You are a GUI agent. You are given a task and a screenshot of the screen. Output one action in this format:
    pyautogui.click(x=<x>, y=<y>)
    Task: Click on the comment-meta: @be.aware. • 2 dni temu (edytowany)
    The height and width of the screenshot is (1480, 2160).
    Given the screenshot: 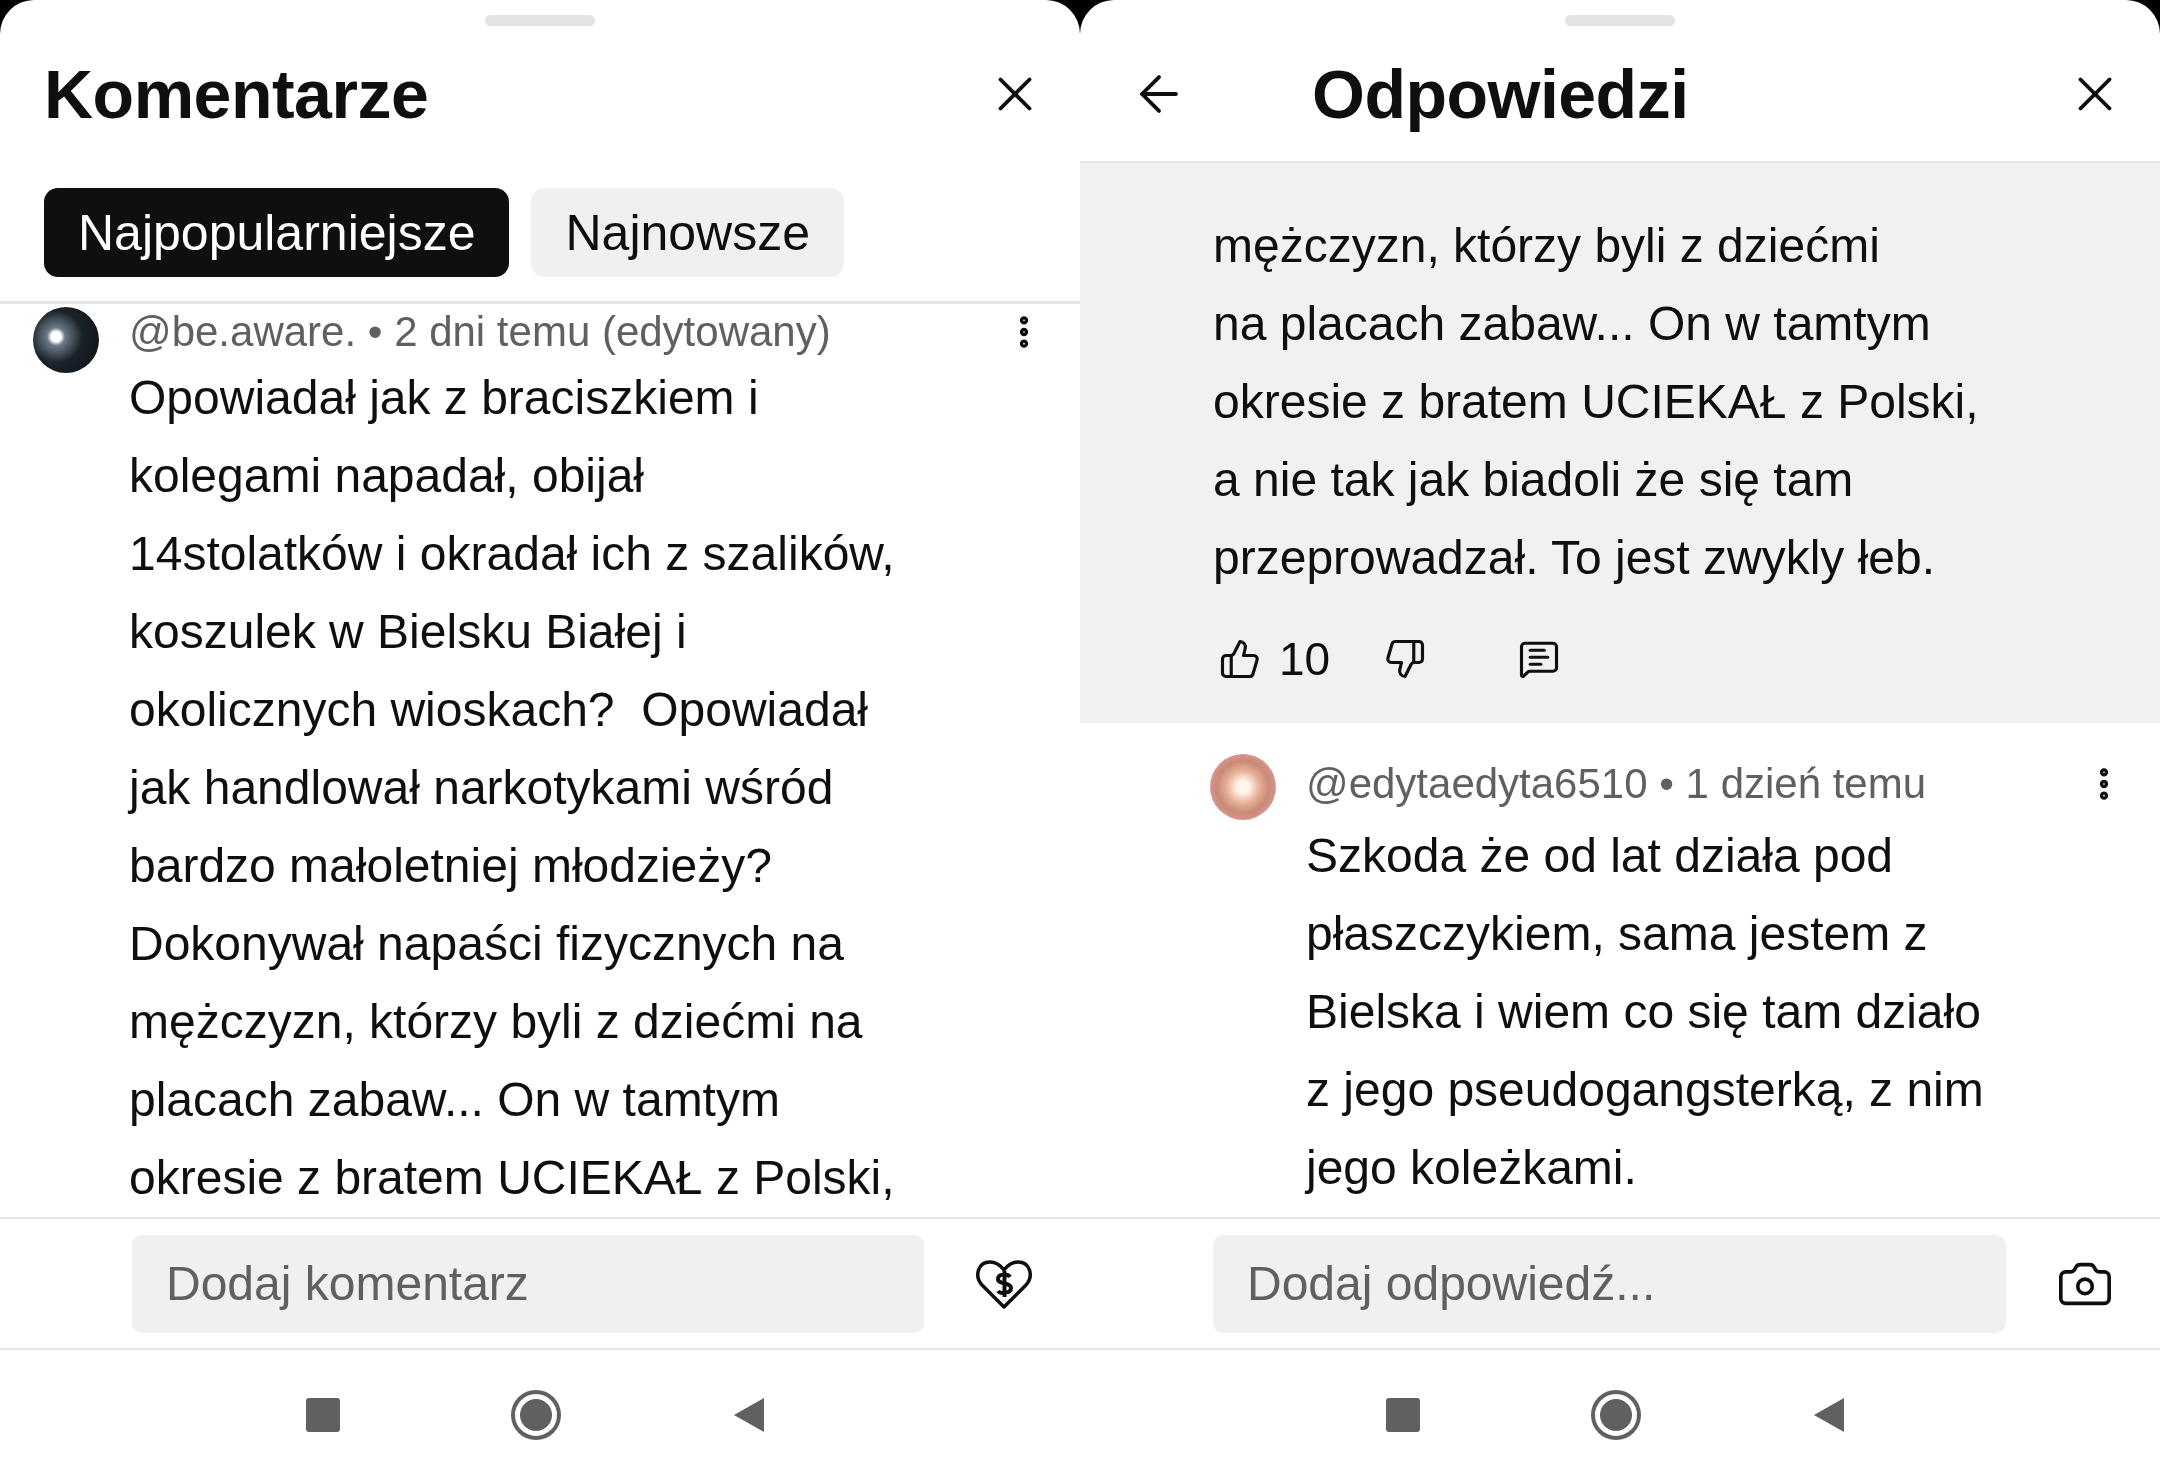 What is the action you would take?
    pyautogui.click(x=480, y=331)
    